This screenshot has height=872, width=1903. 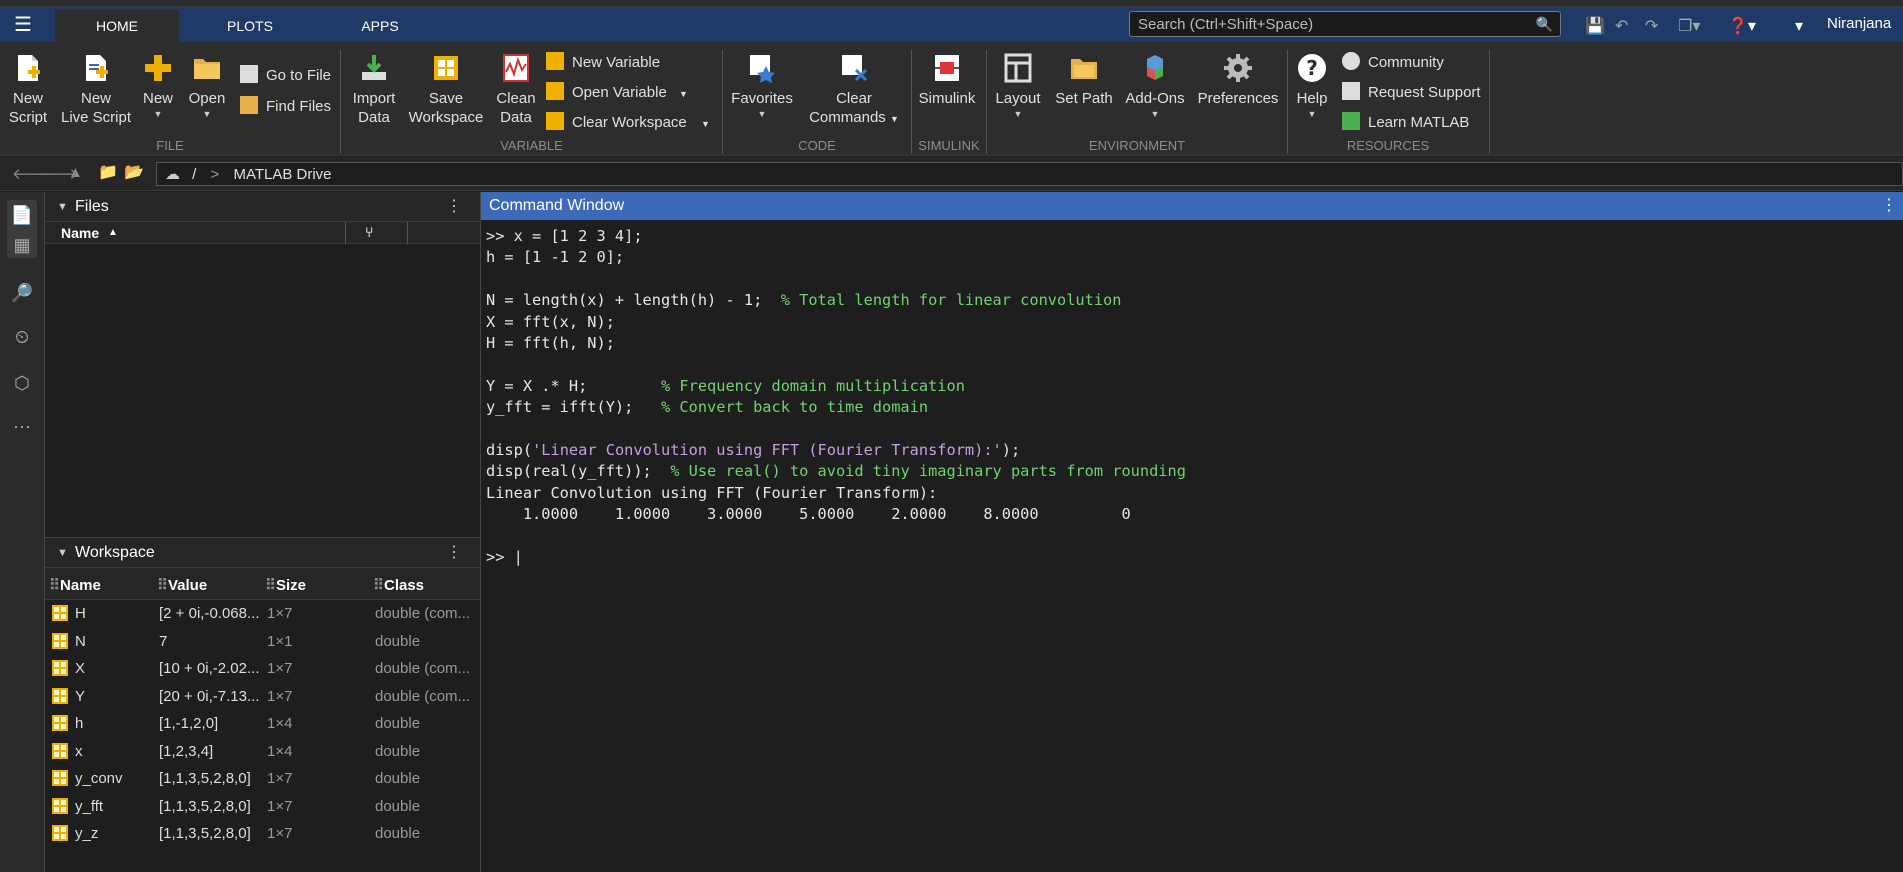 What do you see at coordinates (282, 174) in the screenshot?
I see `path-folder: MATLAB Drive` at bounding box center [282, 174].